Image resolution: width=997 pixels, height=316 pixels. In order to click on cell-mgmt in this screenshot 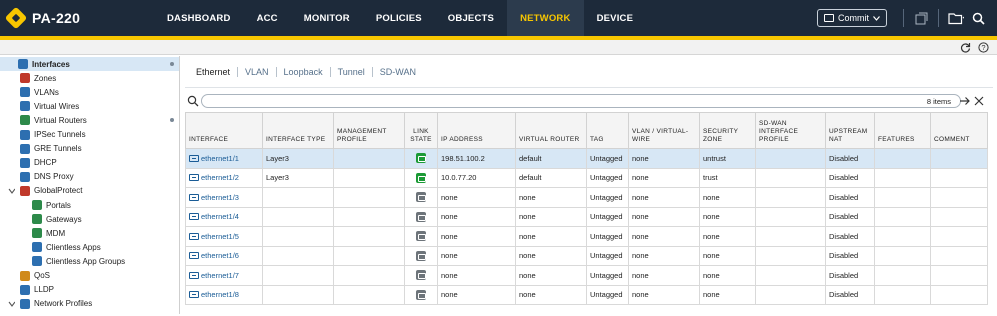, I will do `click(369, 275)`.